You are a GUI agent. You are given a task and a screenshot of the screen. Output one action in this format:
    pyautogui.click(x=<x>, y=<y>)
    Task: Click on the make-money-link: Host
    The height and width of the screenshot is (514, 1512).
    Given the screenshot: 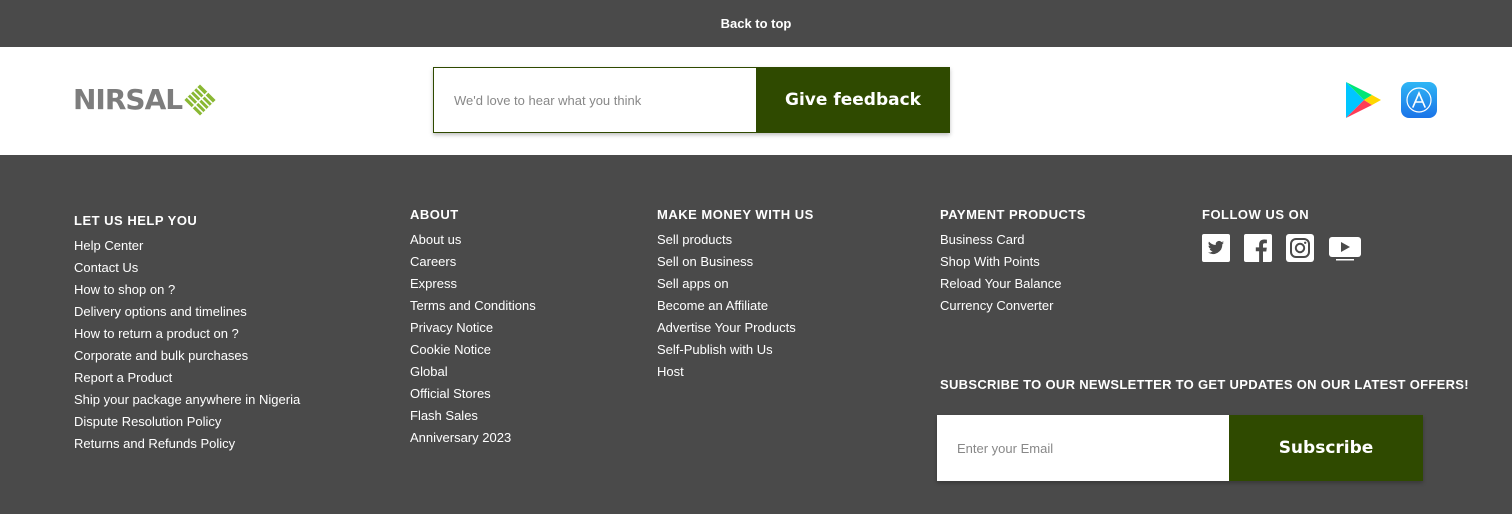 What is the action you would take?
    pyautogui.click(x=735, y=372)
    